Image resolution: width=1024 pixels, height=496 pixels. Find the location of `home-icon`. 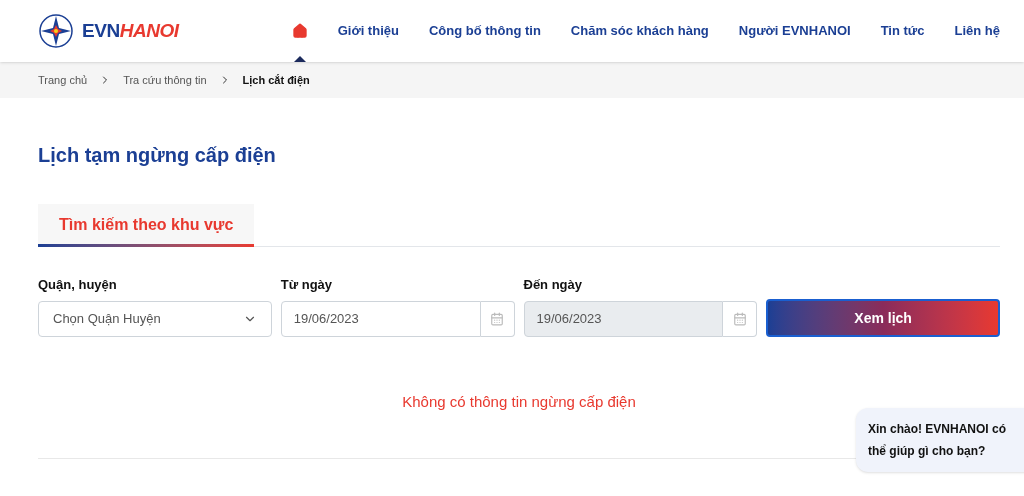

home-icon is located at coordinates (299, 31).